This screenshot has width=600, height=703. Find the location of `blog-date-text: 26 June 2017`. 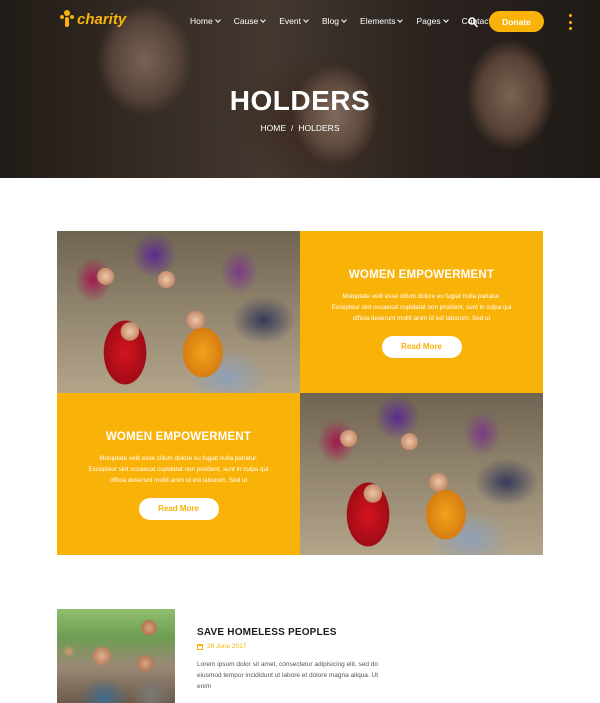

blog-date-text: 26 June 2017 is located at coordinates (227, 646).